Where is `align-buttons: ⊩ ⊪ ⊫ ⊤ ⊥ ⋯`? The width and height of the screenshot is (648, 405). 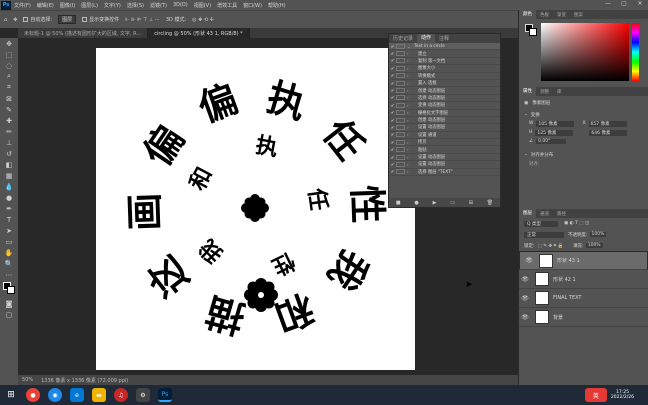
align-buttons: ⊩ ⊪ ⊫ ⊤ ⊥ ⋯ is located at coordinates (142, 20).